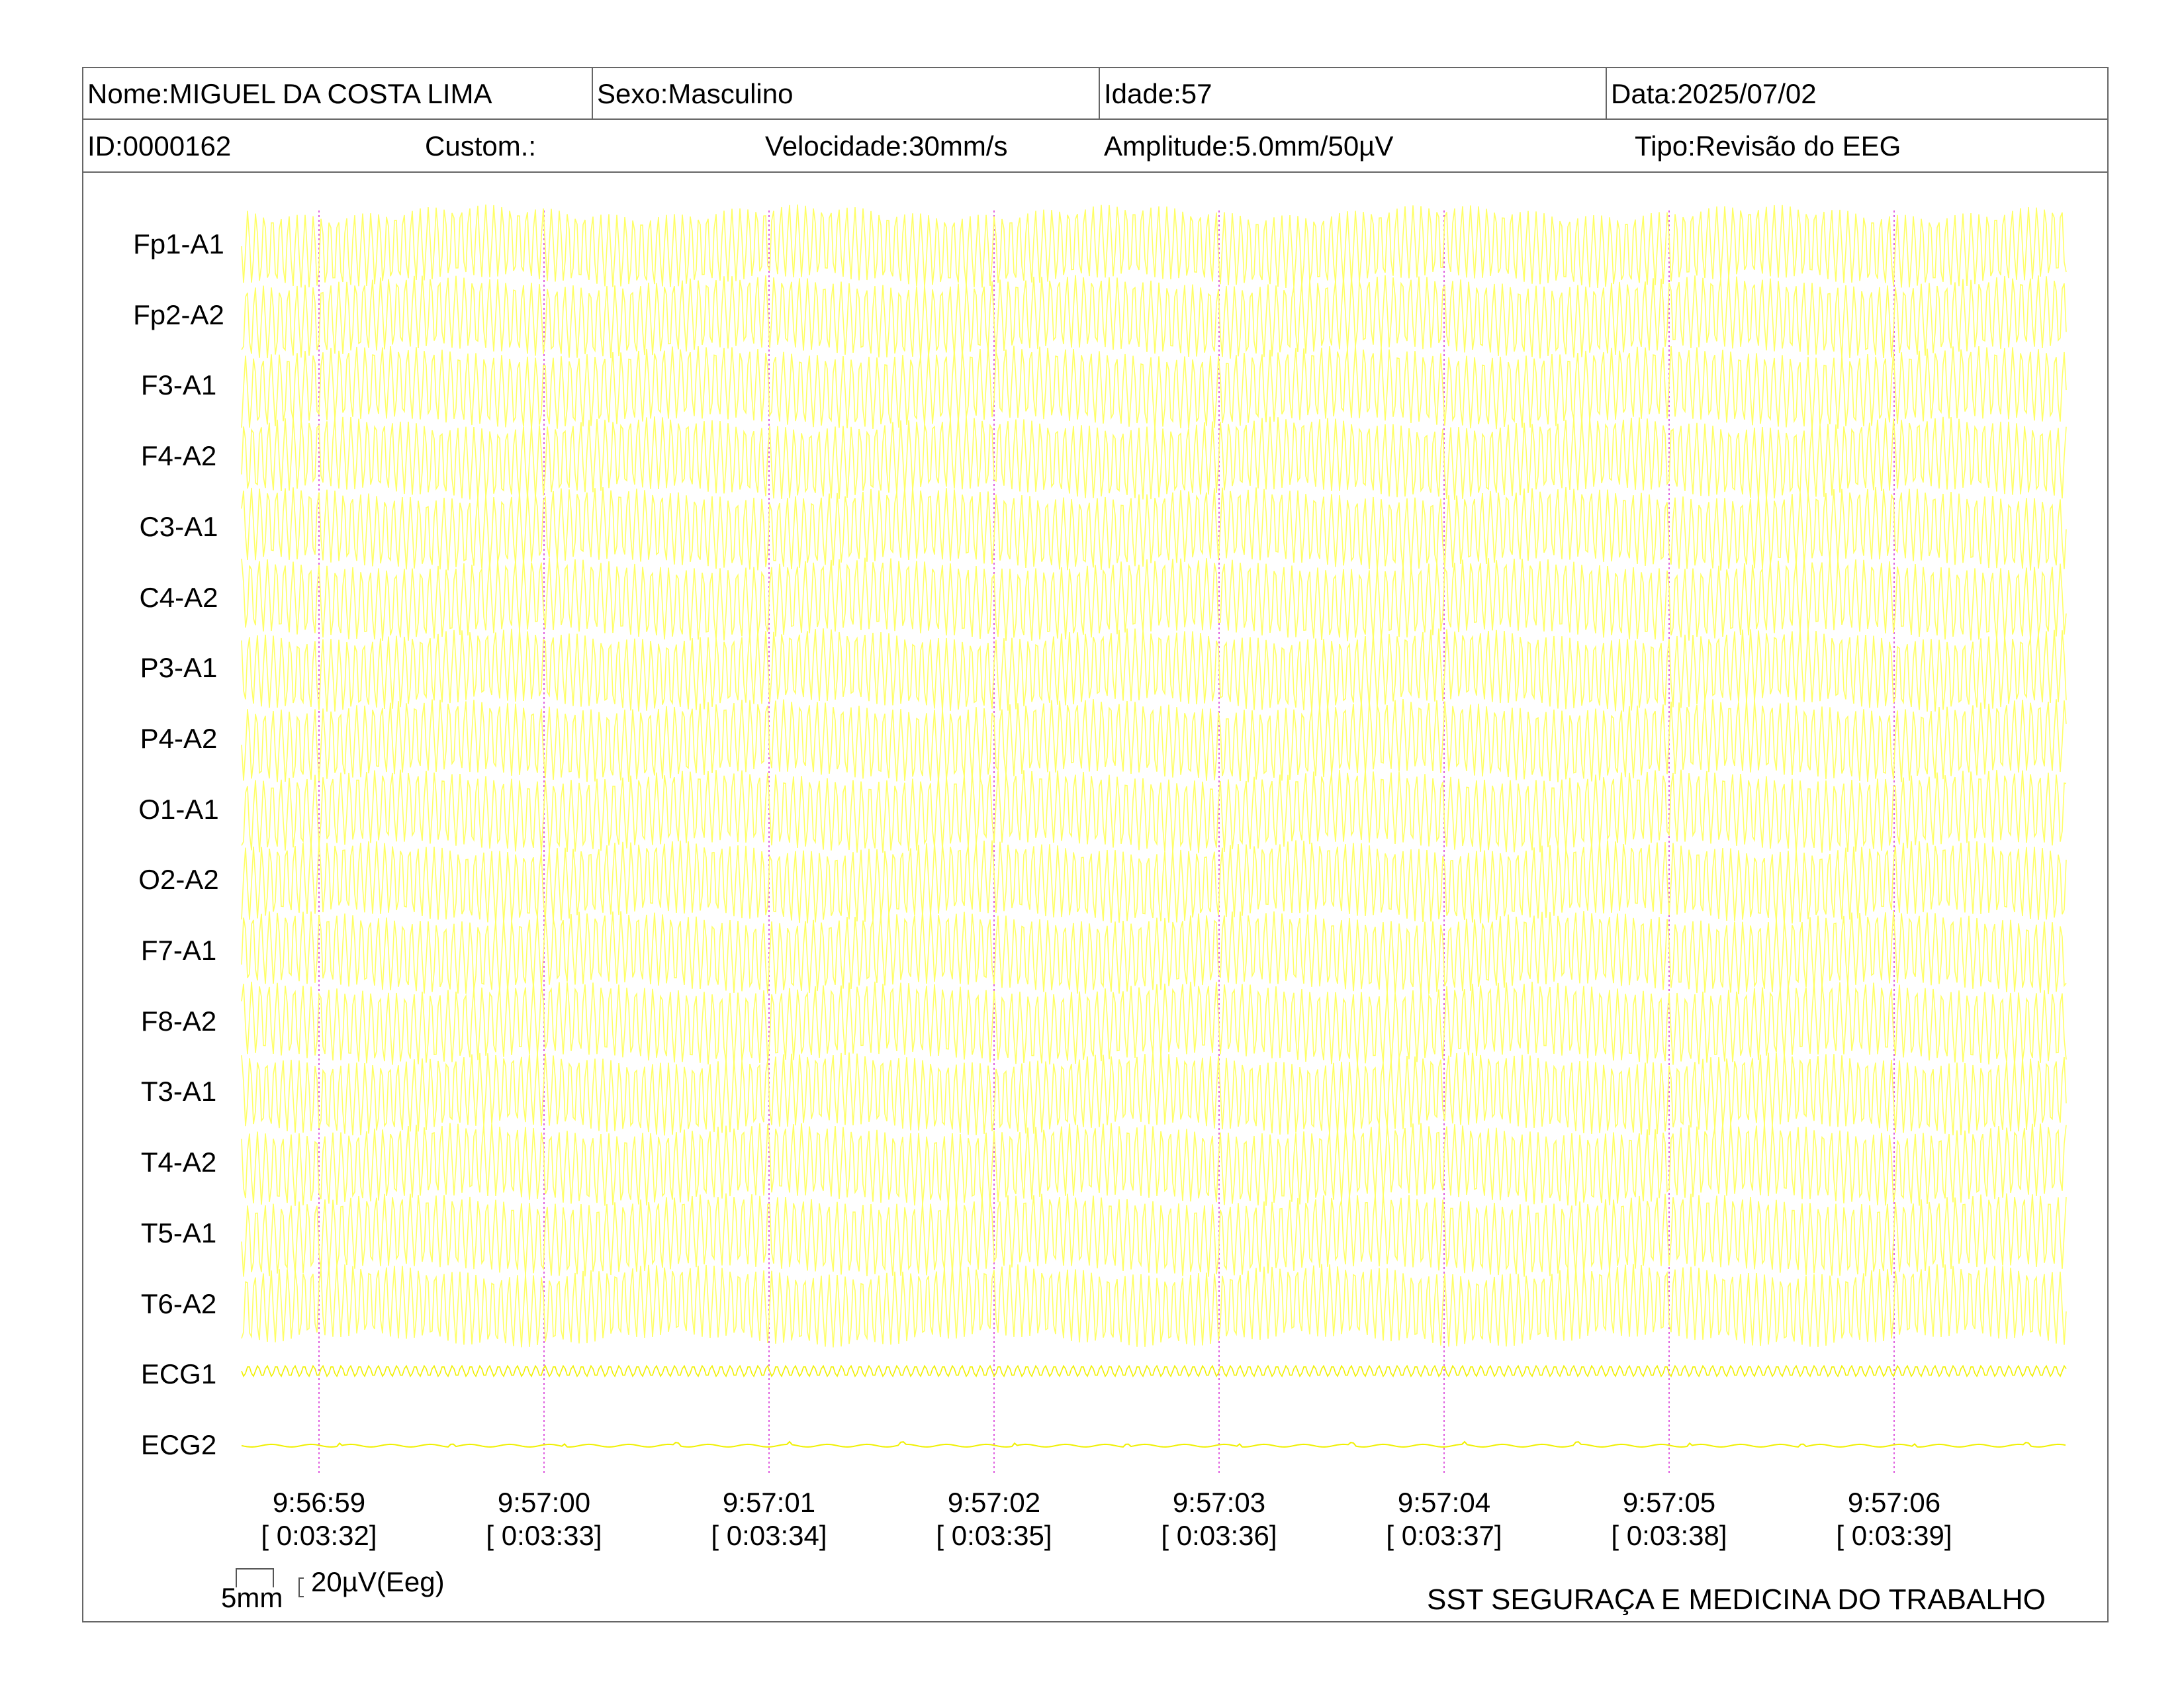 The image size is (2184, 1688). I want to click on calibration-scale-graphic, so click(270, 1582).